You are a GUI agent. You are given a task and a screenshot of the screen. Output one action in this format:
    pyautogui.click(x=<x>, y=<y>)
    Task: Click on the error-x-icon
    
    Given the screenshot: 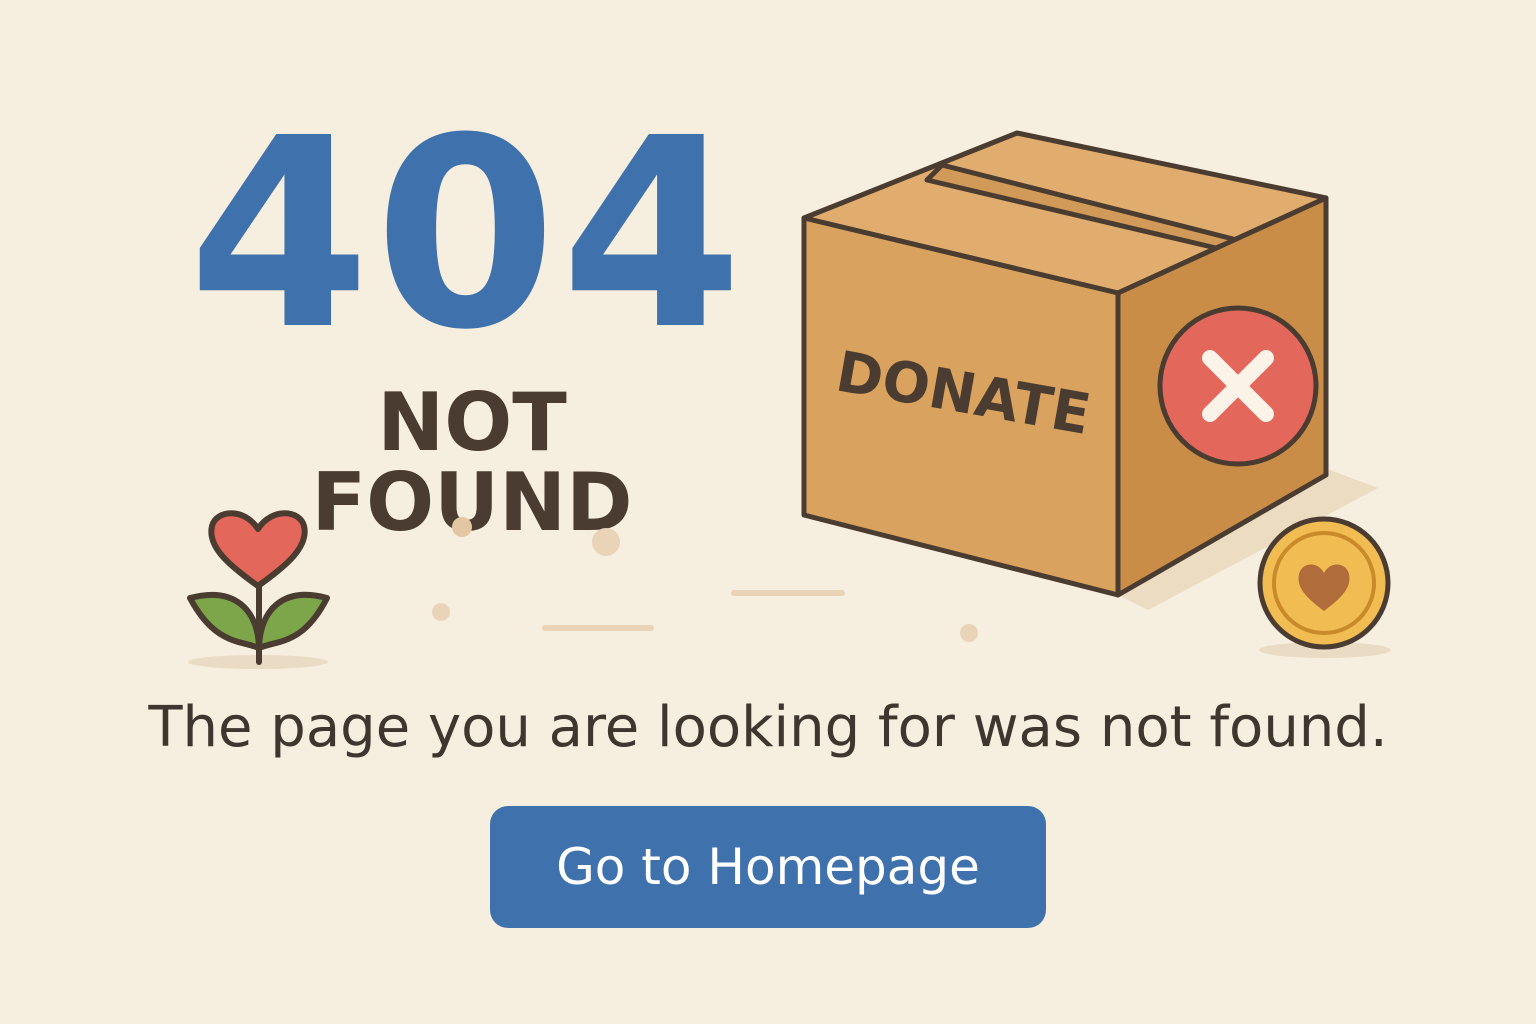 What is the action you would take?
    pyautogui.click(x=1238, y=386)
    